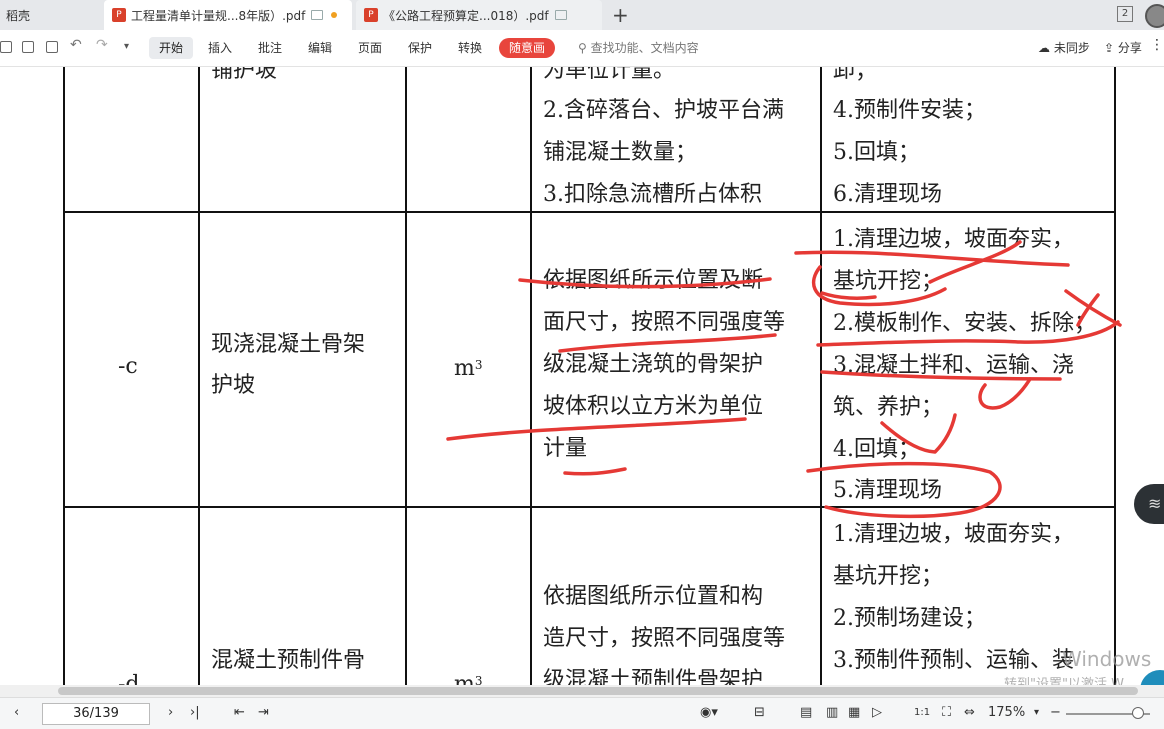  I want to click on tab-home-label: 稻壳, so click(18, 15).